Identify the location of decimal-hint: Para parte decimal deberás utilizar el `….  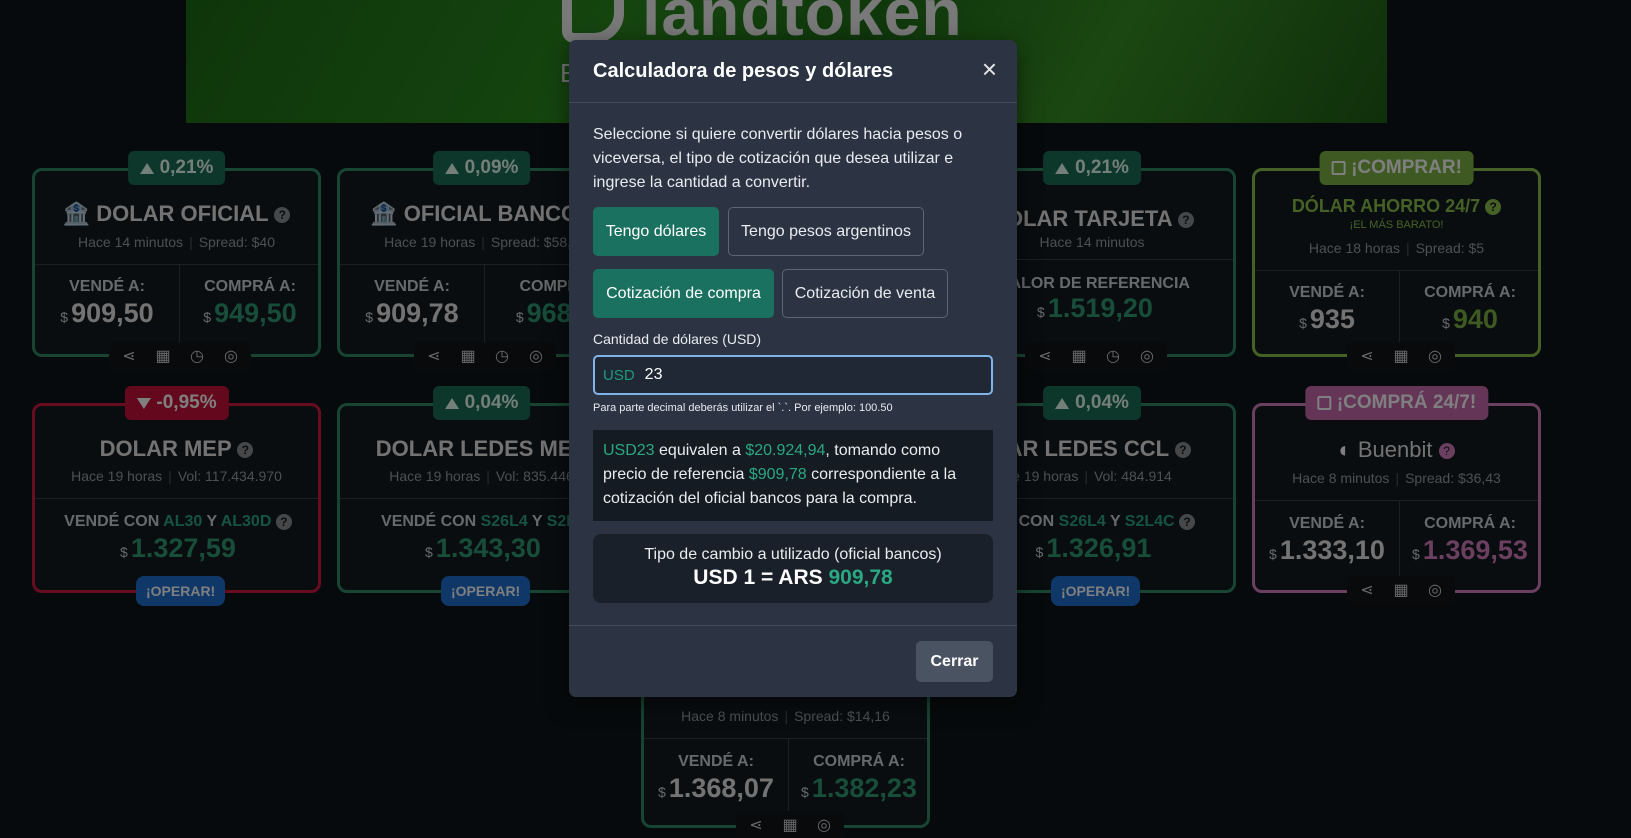
(743, 408).